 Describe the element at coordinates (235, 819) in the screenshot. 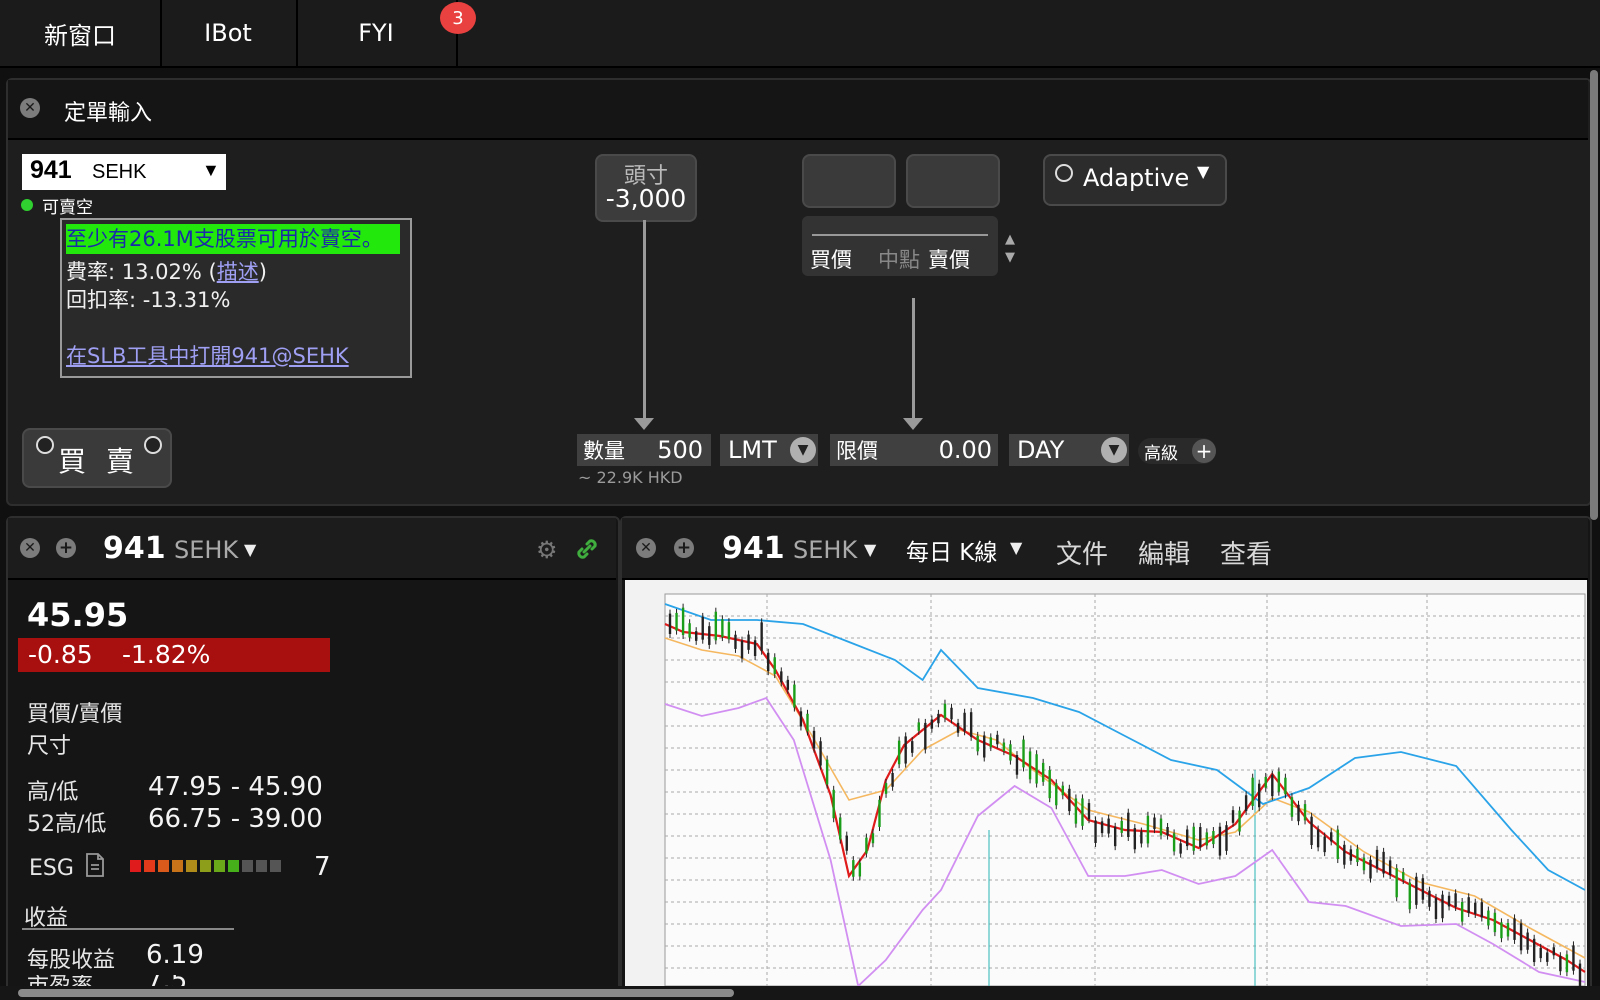

I see `52w-high-low-value: 66.75 - 39.00` at that location.